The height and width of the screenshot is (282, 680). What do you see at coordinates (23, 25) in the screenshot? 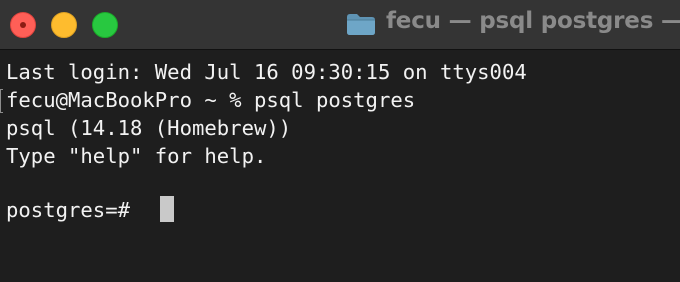
I see `close-window-button` at bounding box center [23, 25].